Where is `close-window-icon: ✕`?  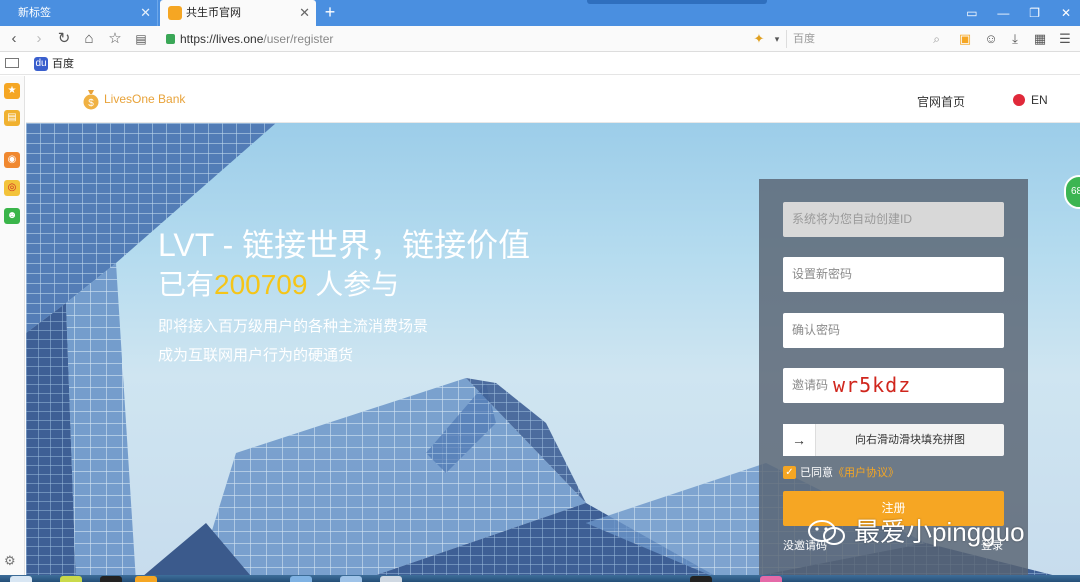
close-window-icon: ✕ is located at coordinates (1066, 13).